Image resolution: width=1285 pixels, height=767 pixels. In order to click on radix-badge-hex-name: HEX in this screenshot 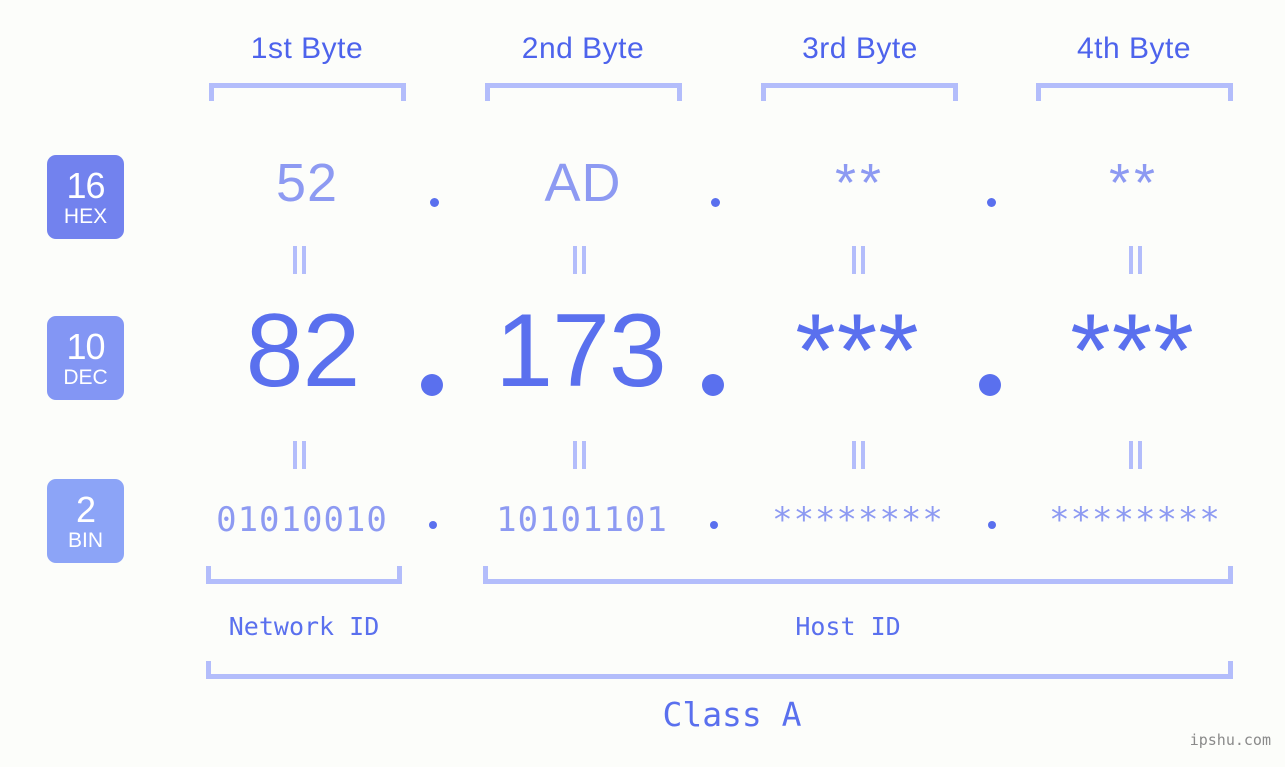, I will do `click(85, 216)`.